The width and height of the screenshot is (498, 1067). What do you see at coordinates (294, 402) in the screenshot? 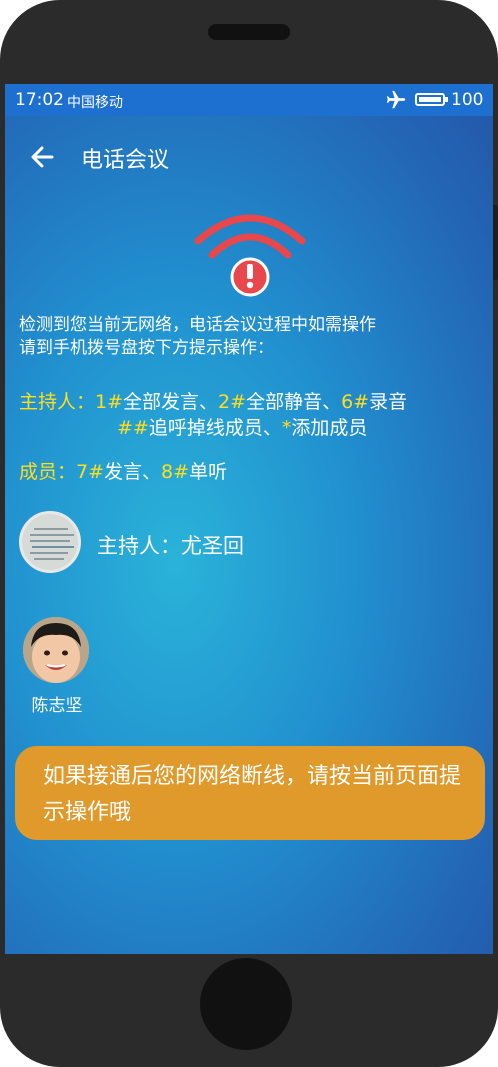
I see `cmd-text: 全部静音、` at bounding box center [294, 402].